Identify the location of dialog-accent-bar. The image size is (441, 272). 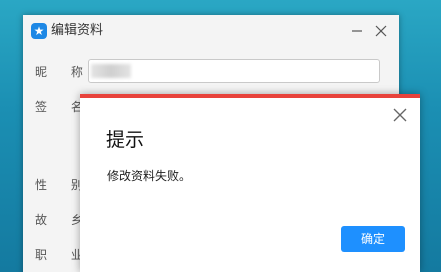
(250, 96).